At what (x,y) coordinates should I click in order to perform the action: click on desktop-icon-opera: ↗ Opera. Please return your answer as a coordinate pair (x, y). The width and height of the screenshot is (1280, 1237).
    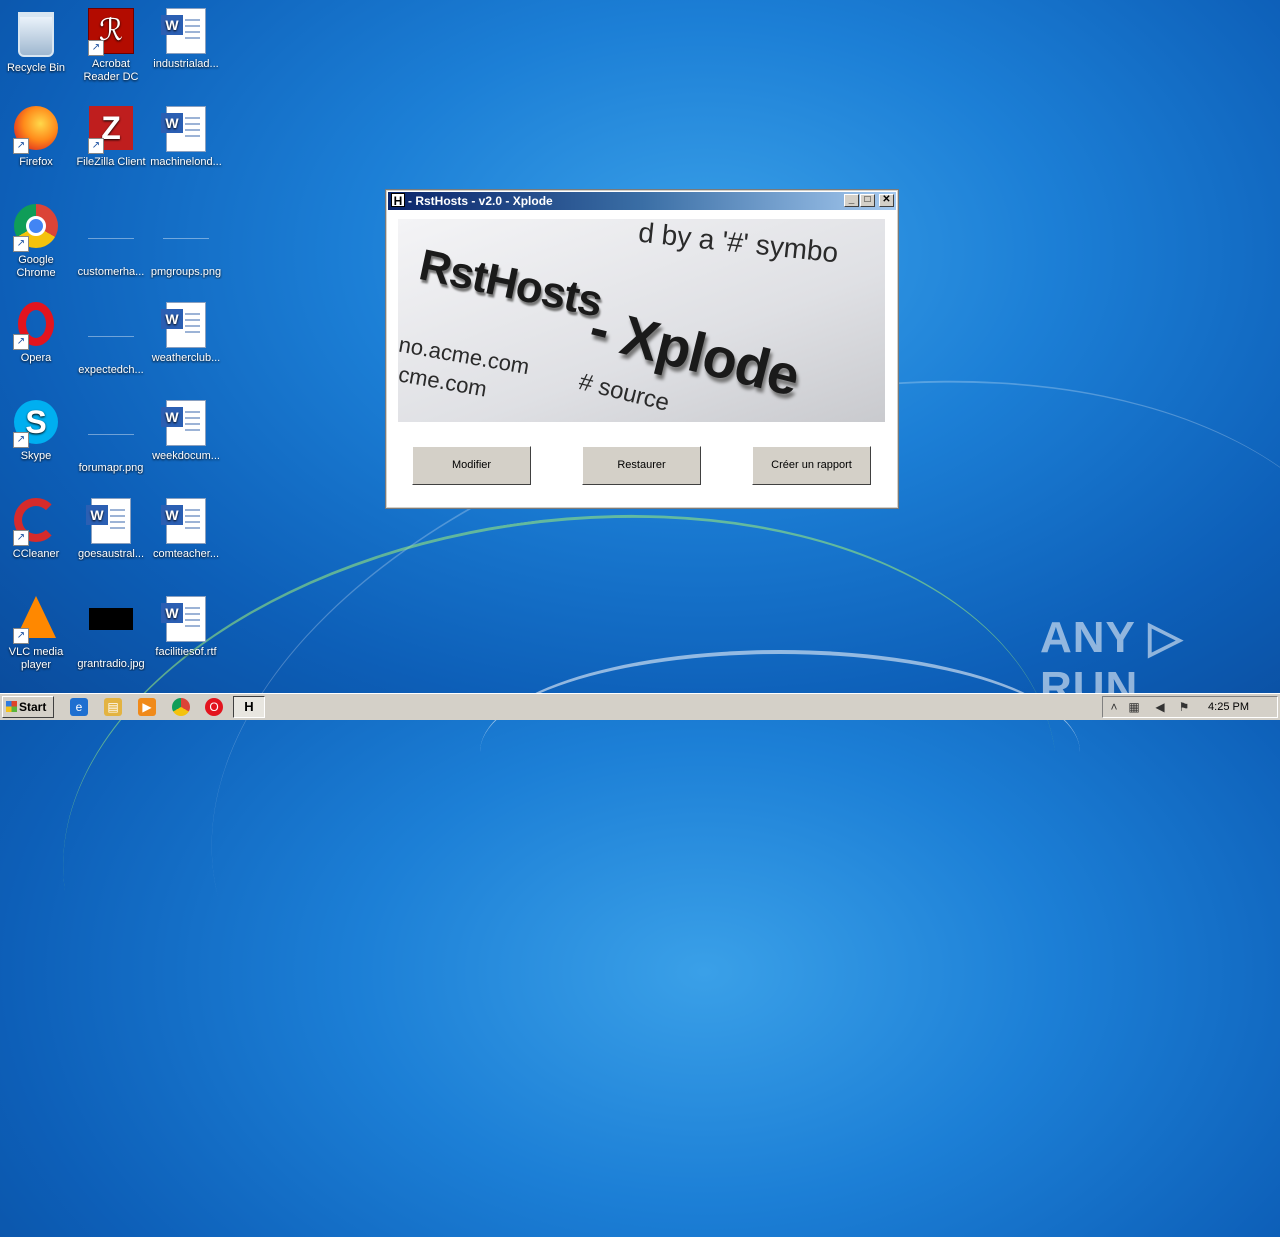
    Looking at the image, I should click on (36, 333).